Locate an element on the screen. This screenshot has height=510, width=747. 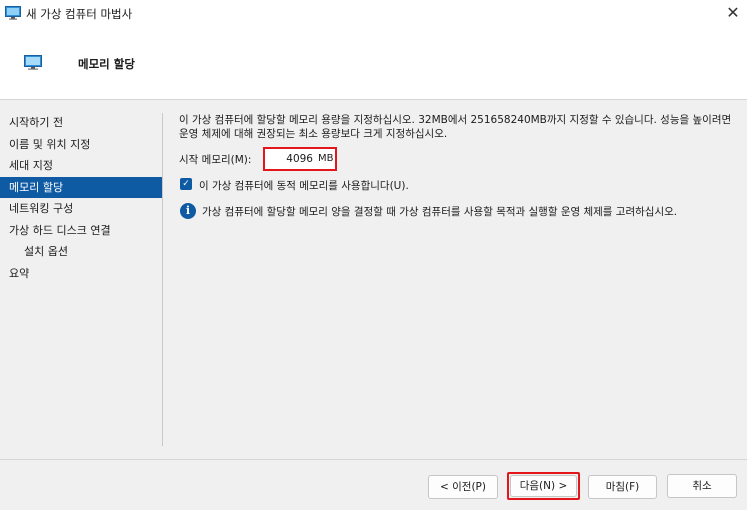
checkmark-icon: ✓ is located at coordinates (186, 184).